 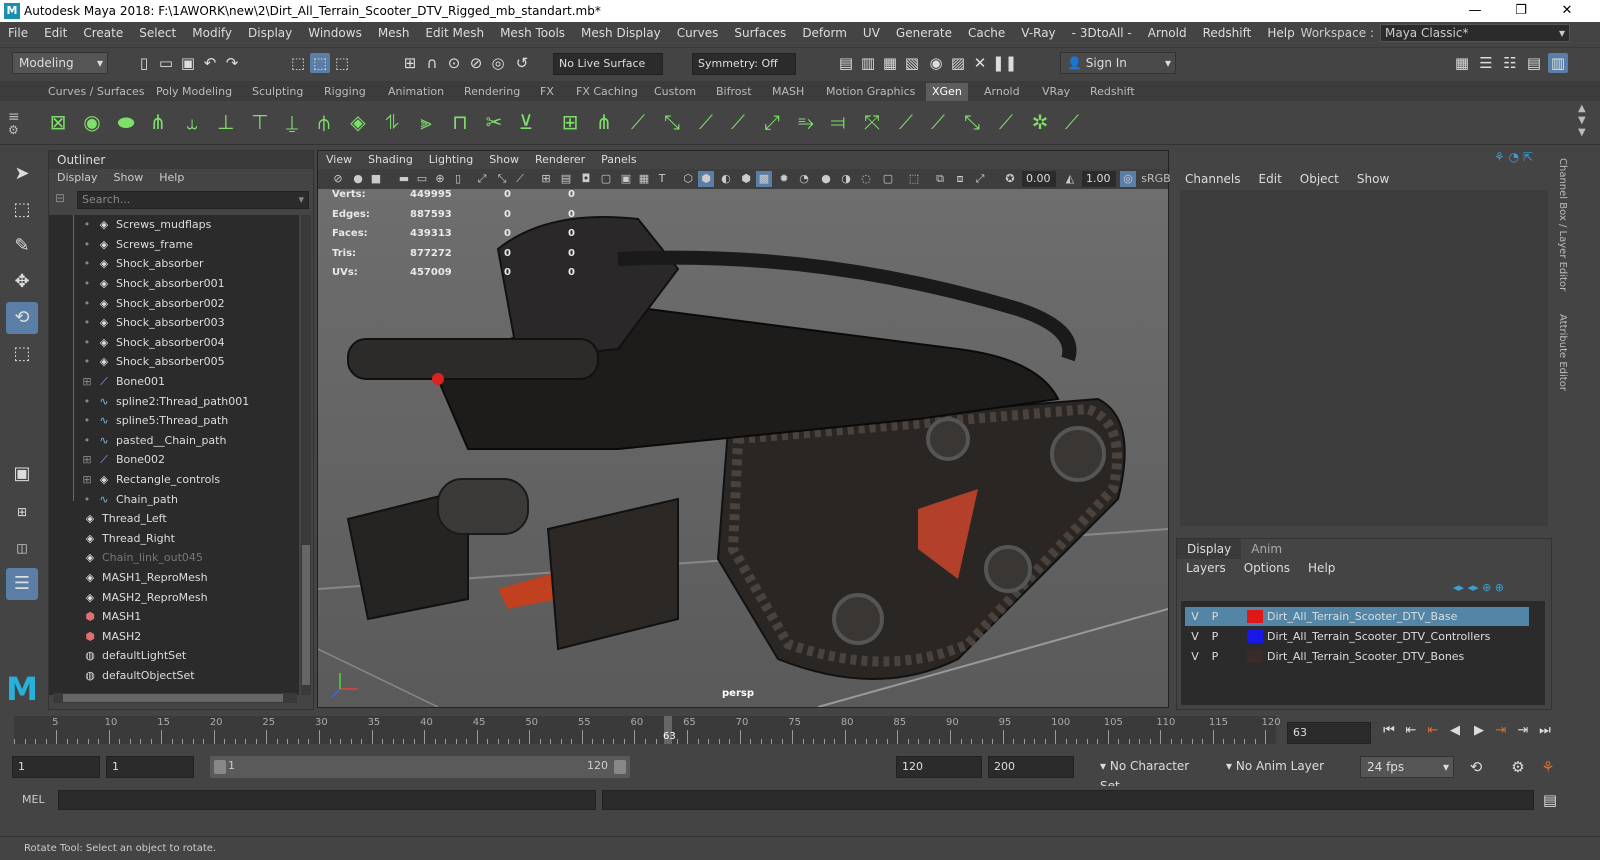 I want to click on play-backward-icon: ◀, so click(x=1455, y=731).